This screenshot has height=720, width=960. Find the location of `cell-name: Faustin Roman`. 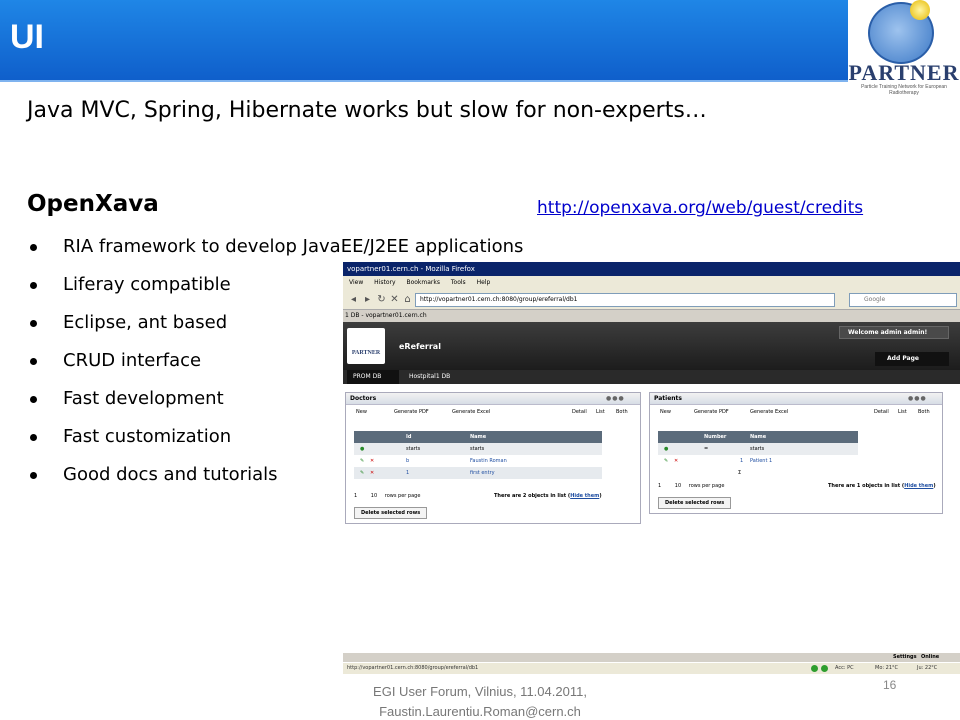

cell-name: Faustin Roman is located at coordinates (488, 461).